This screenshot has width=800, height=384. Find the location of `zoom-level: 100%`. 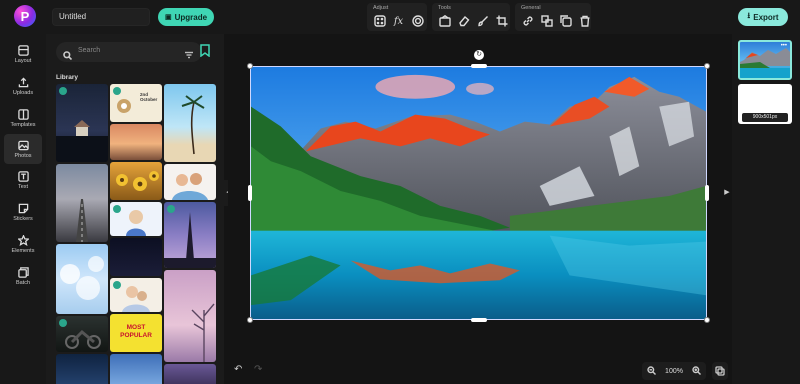

zoom-level: 100% is located at coordinates (674, 371).